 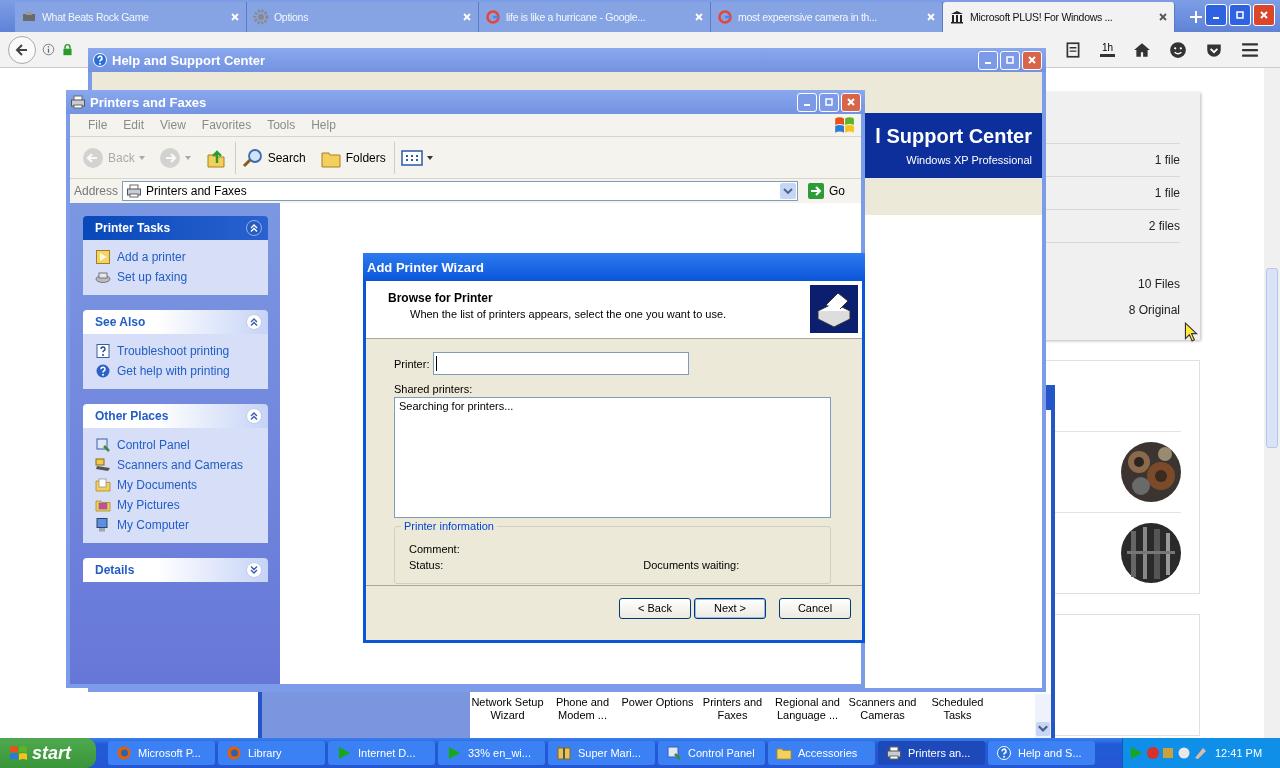 What do you see at coordinates (815, 608) in the screenshot?
I see `dialog-button: Cancel` at bounding box center [815, 608].